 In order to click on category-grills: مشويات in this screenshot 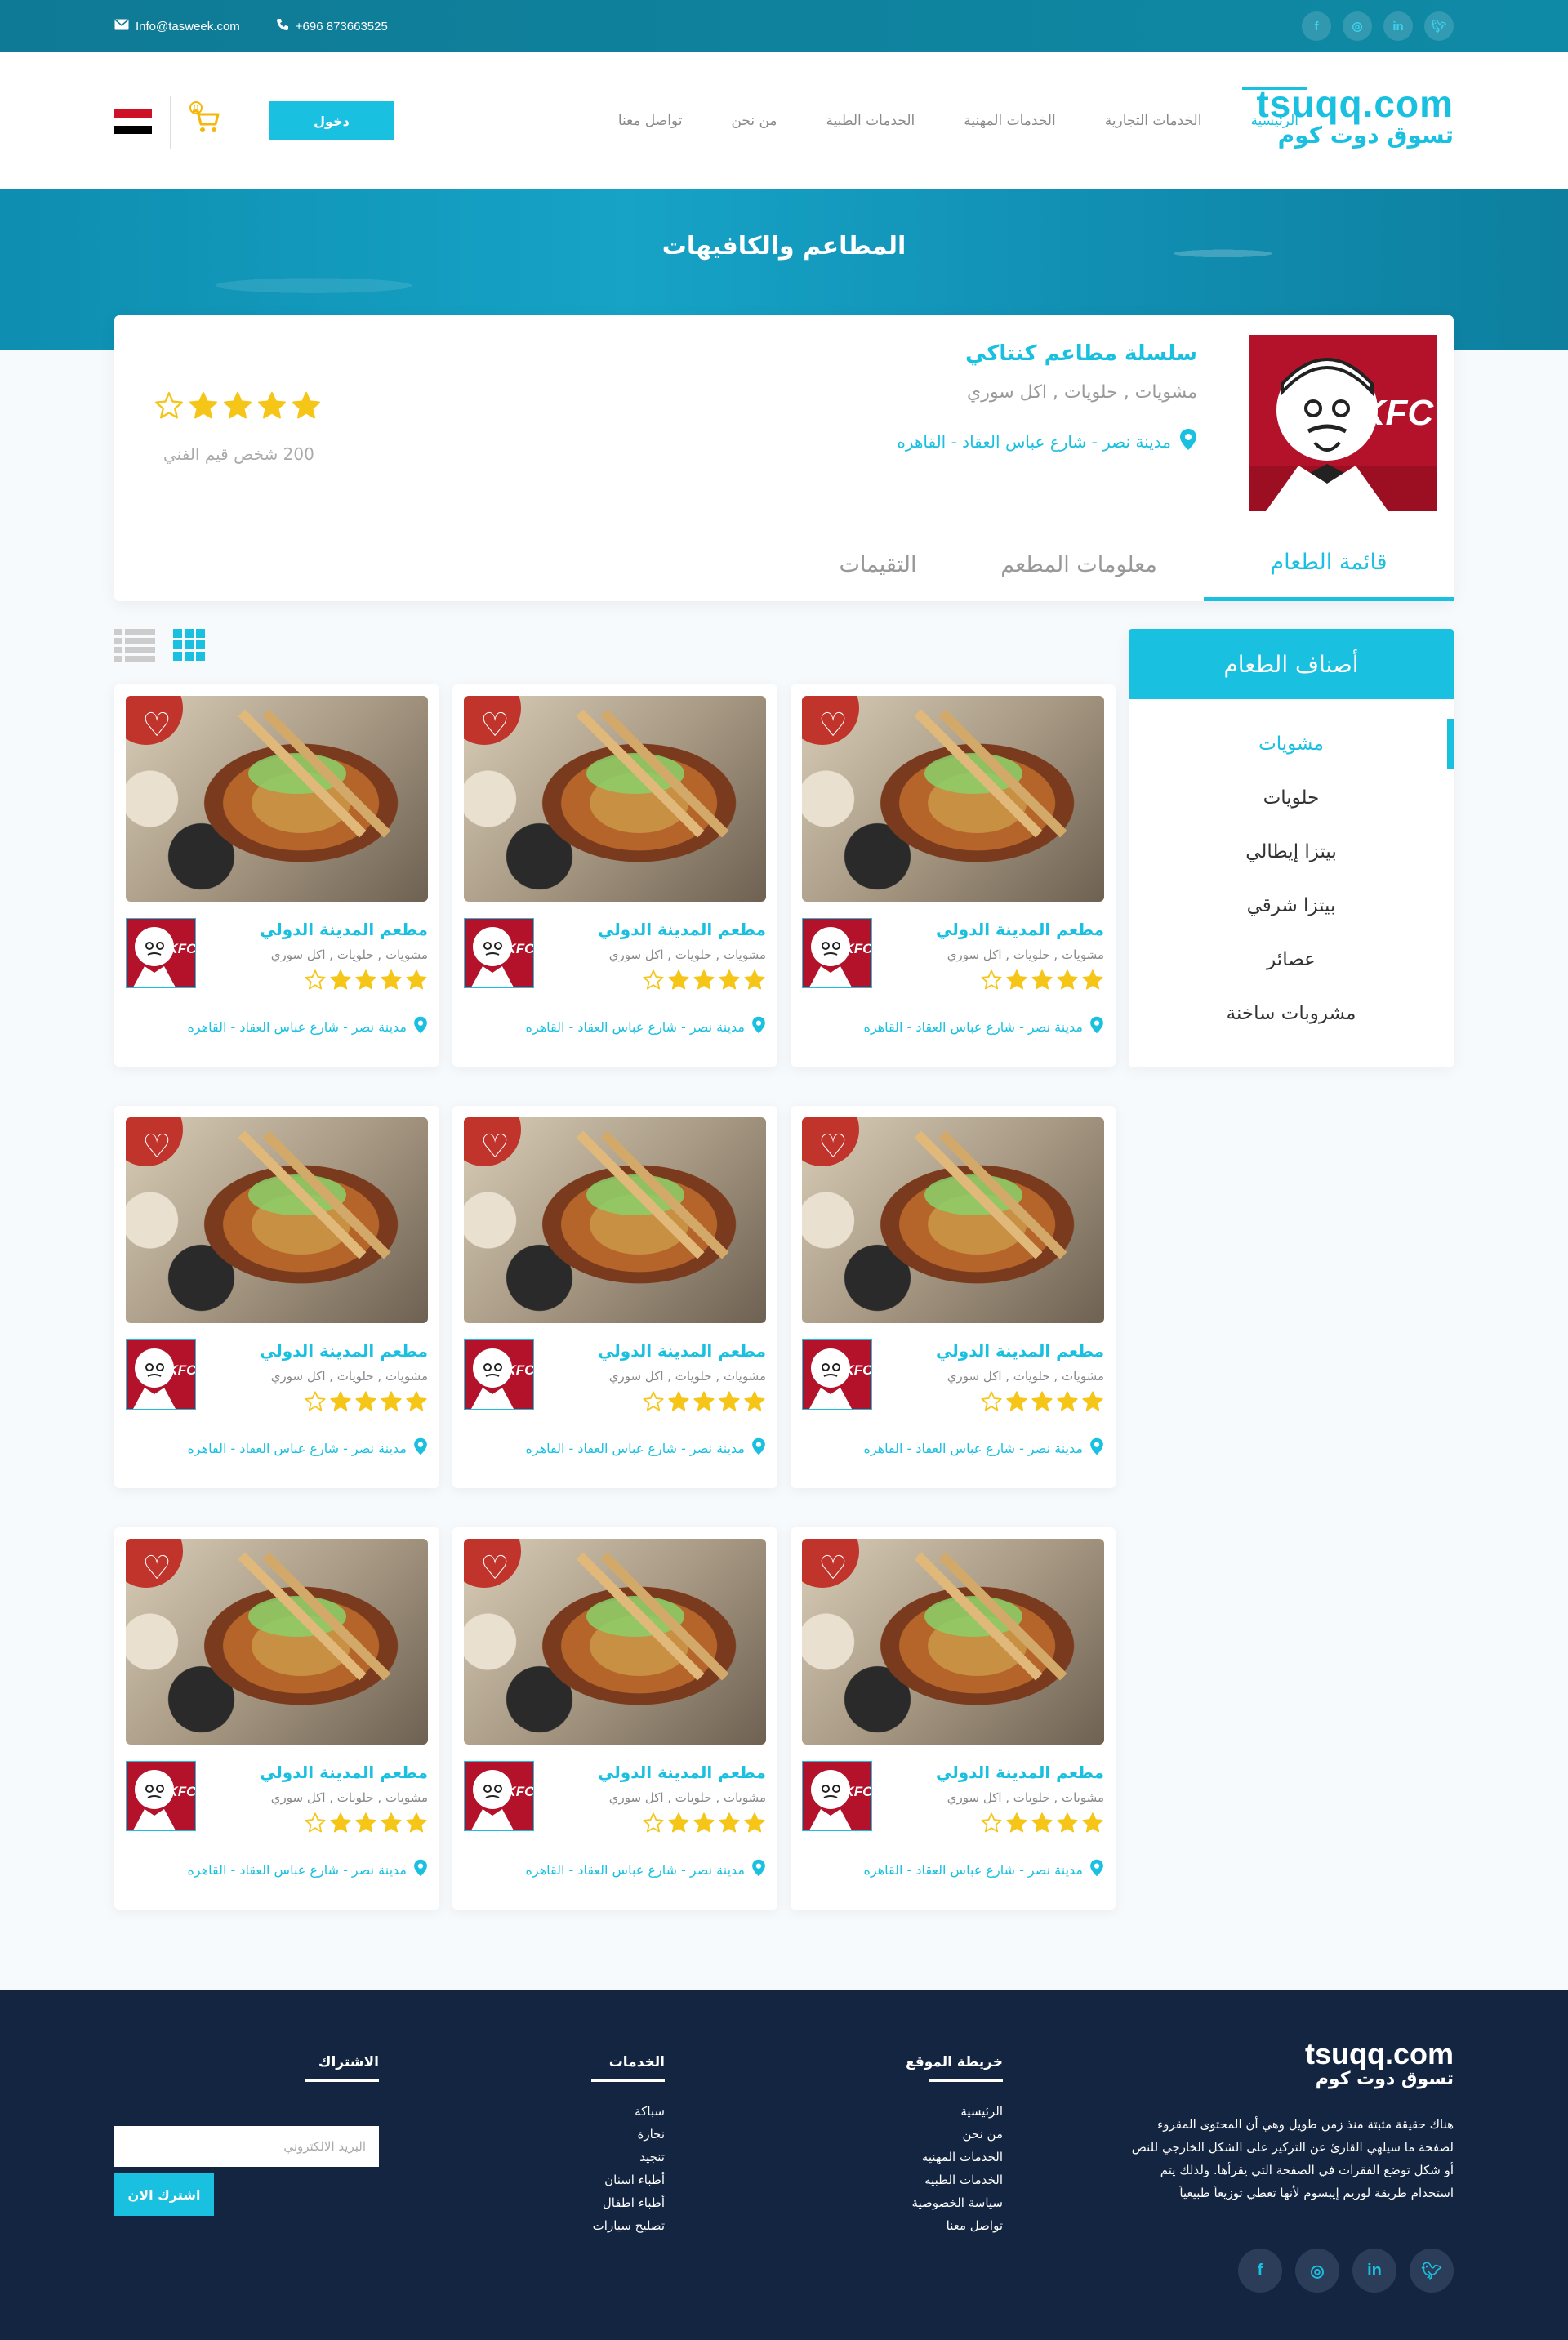, I will do `click(1291, 744)`.